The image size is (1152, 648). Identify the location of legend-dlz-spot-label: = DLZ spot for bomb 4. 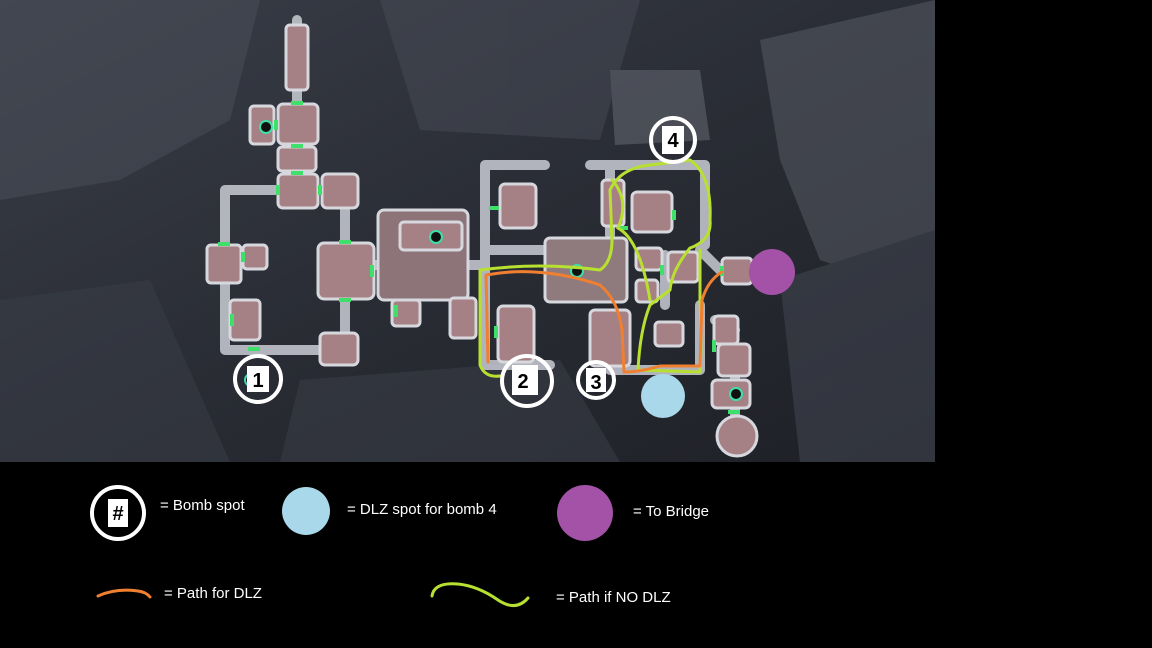
(422, 509).